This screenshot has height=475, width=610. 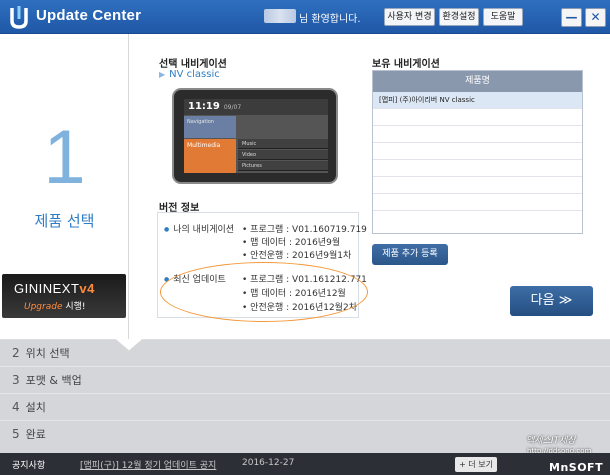 I want to click on app-logo-icon, so click(x=19, y=17).